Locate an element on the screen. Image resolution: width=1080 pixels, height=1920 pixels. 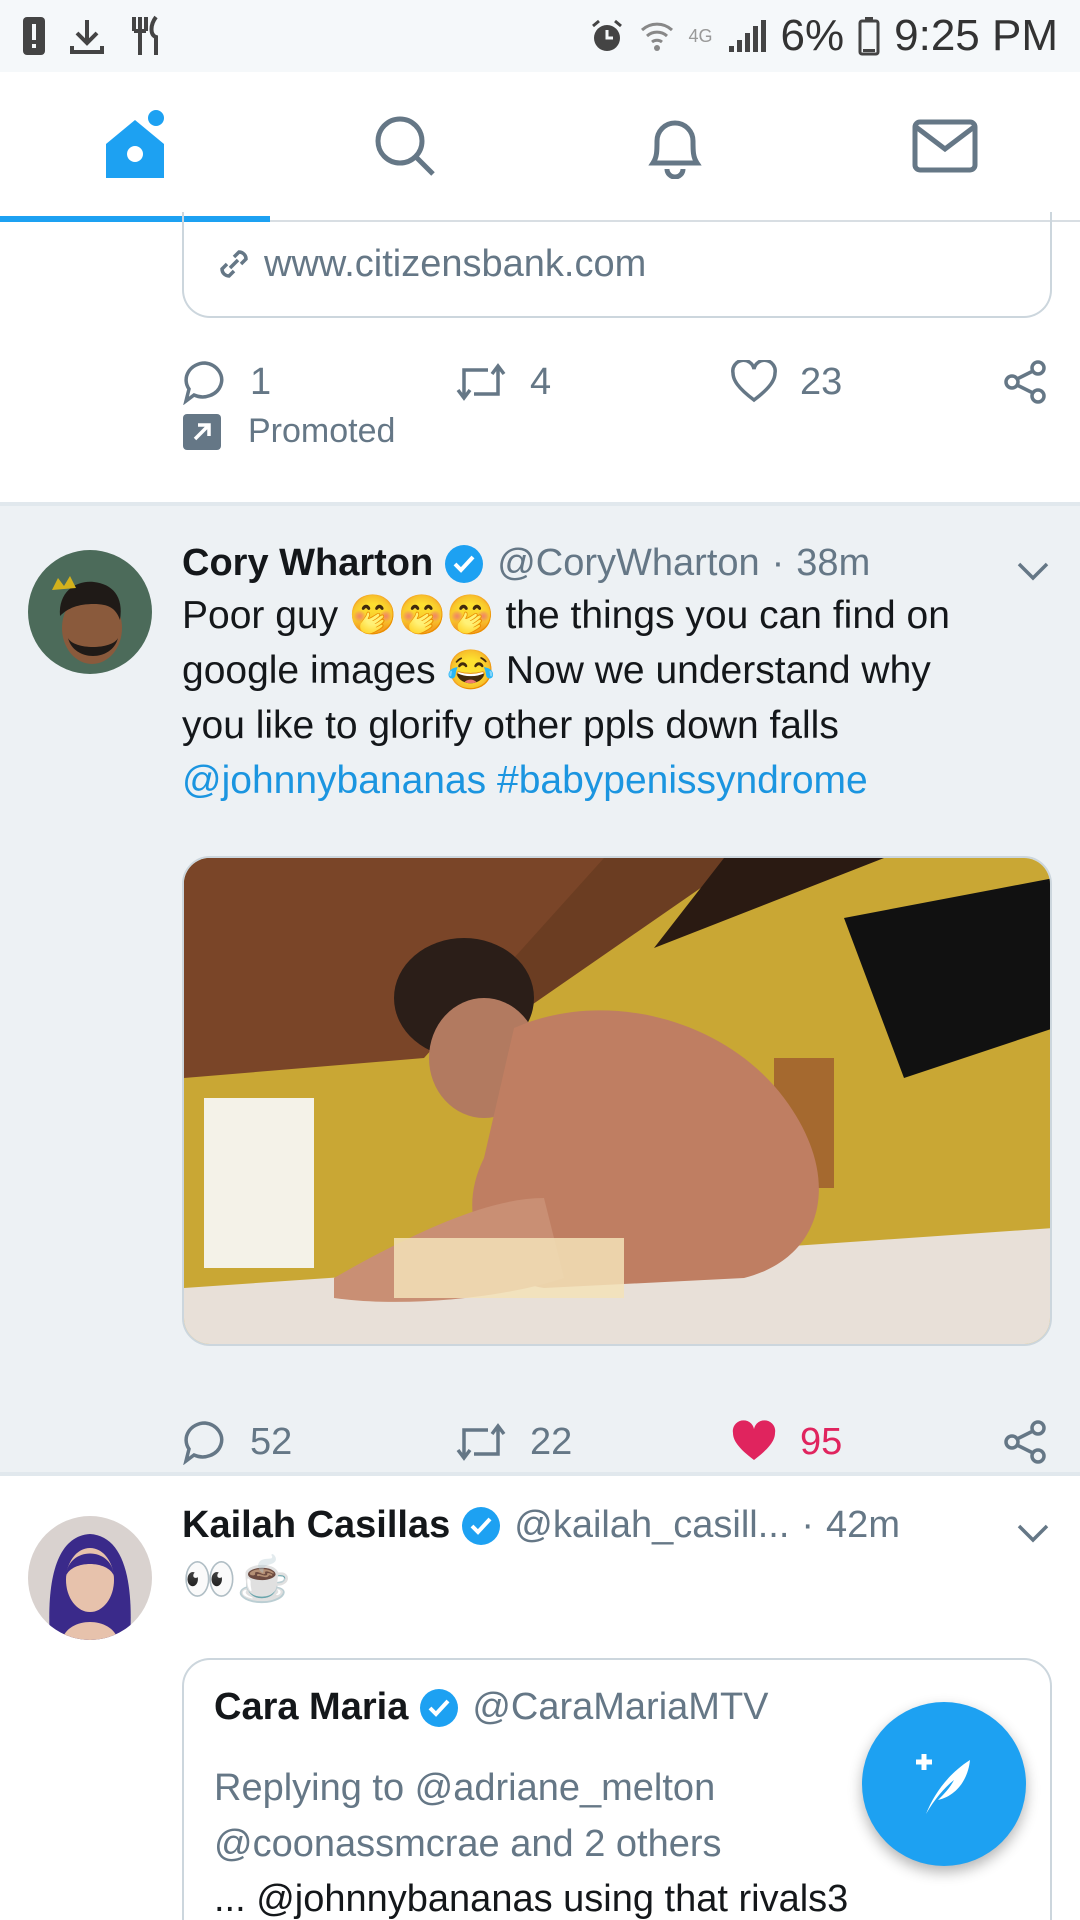
promoted-actions: 1 4 23 is located at coordinates (617, 382).